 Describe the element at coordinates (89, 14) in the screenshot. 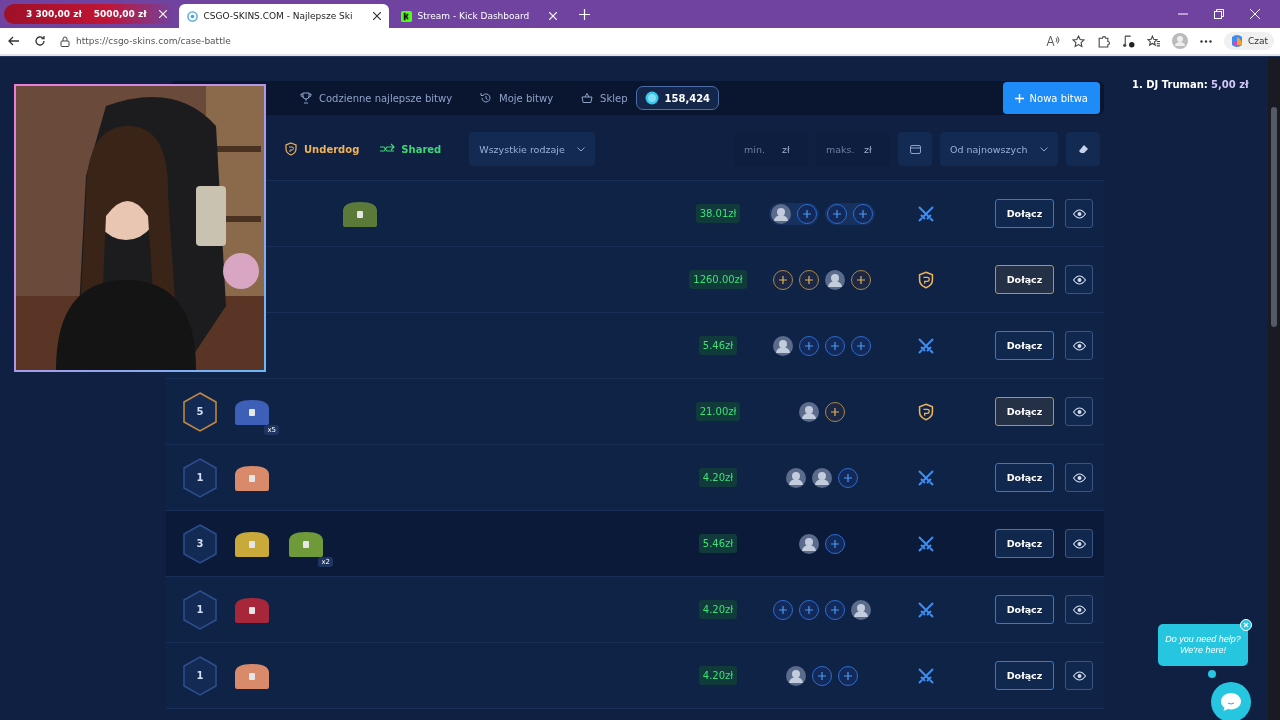

I see `browser-tab: 3 300,00 zł 5000,00 zł` at that location.